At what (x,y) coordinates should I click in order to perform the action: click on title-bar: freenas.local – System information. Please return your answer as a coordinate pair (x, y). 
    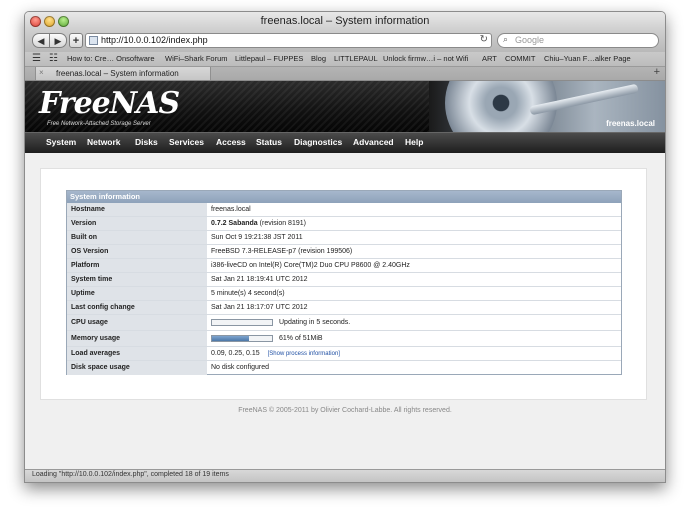
    Looking at the image, I should click on (345, 21).